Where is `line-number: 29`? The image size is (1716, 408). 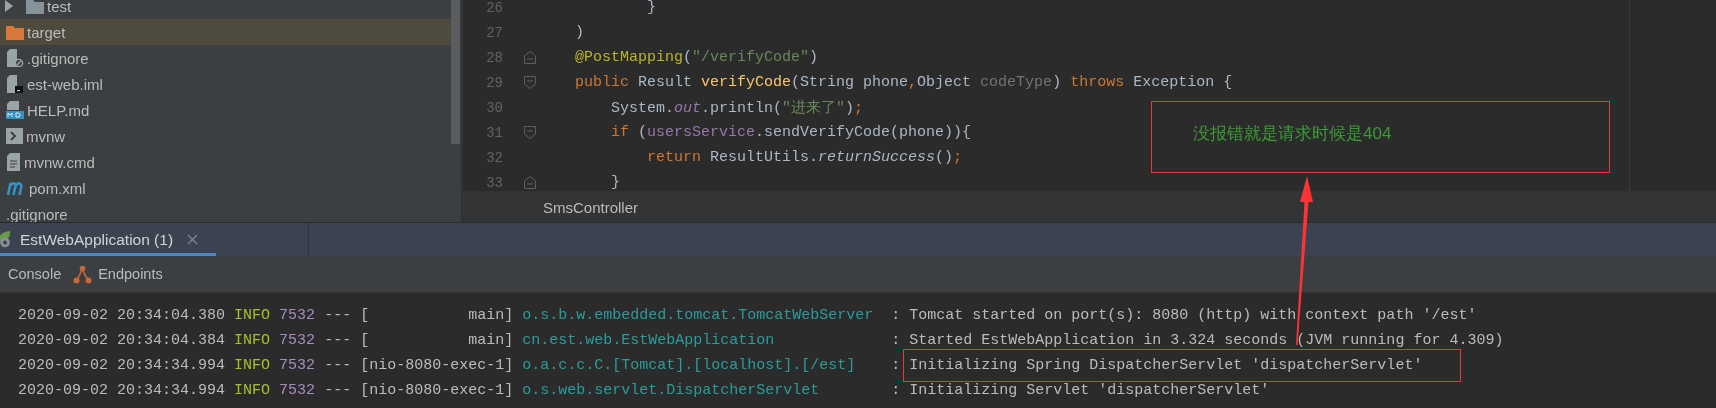 line-number: 29 is located at coordinates (494, 82).